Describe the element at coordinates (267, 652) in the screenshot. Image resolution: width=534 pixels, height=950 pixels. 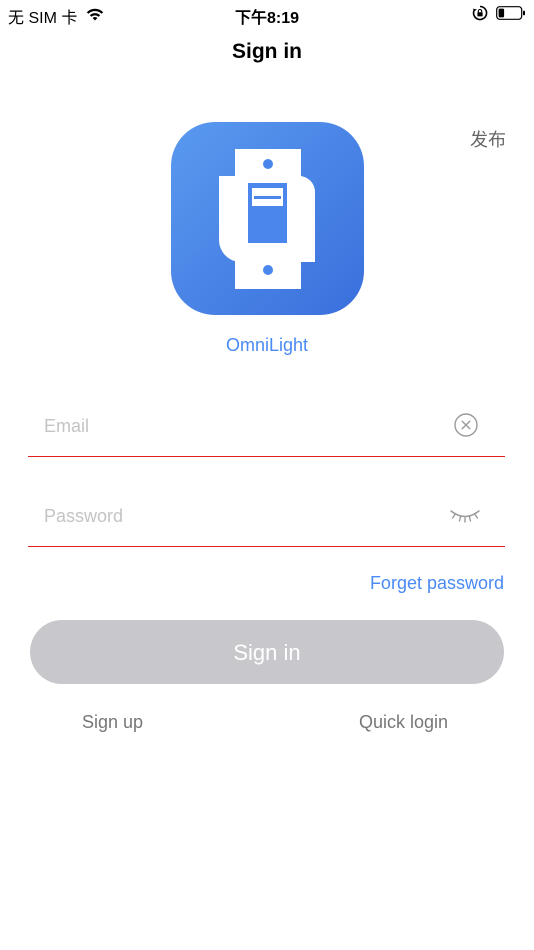
I see `sign-in-button: Sign in` at that location.